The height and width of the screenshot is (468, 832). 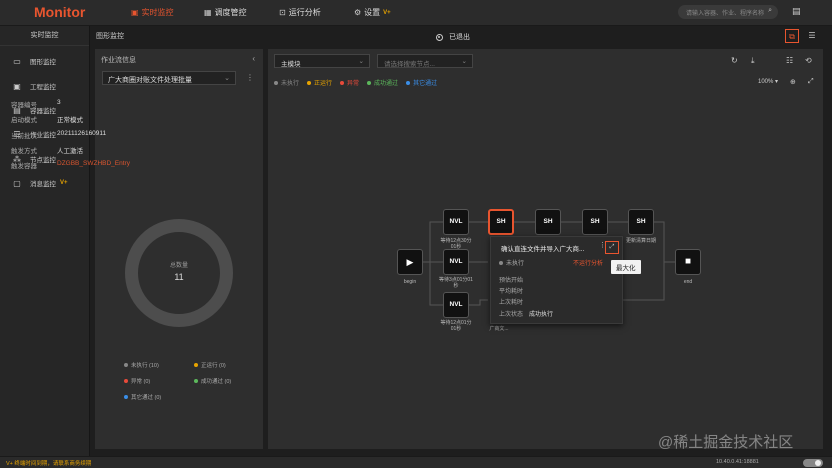 I want to click on popup-row: 预估开始, so click(x=514, y=279).